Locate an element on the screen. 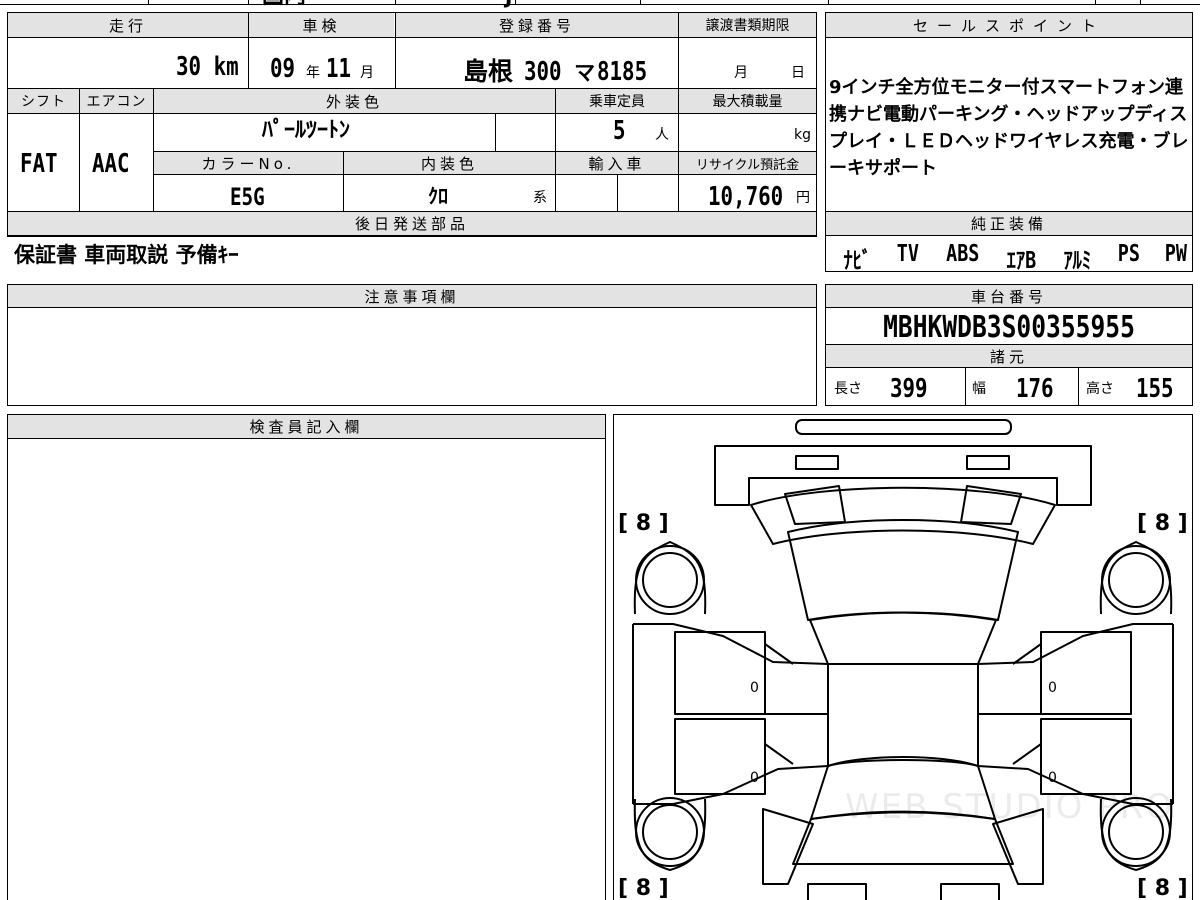 The image size is (1200, 900). equipment-item: TV is located at coordinates (908, 254).